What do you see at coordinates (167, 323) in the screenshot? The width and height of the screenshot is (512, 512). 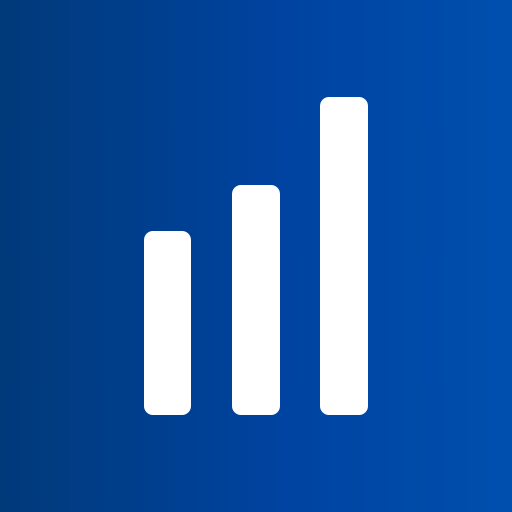 I see `signal-bar-short` at bounding box center [167, 323].